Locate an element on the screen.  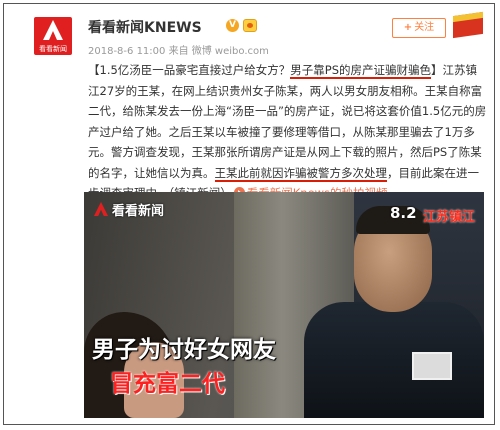
avatar: 看看新闻 is located at coordinates (53, 36).